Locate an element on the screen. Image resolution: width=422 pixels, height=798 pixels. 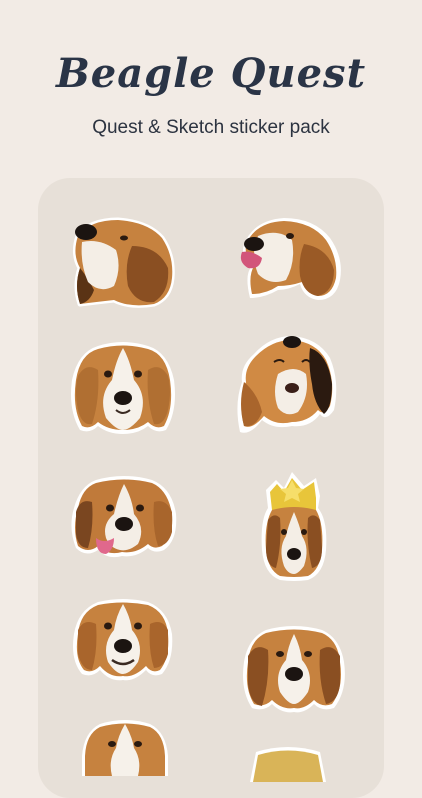
sticker-beagle-howling is located at coordinates (287, 386).